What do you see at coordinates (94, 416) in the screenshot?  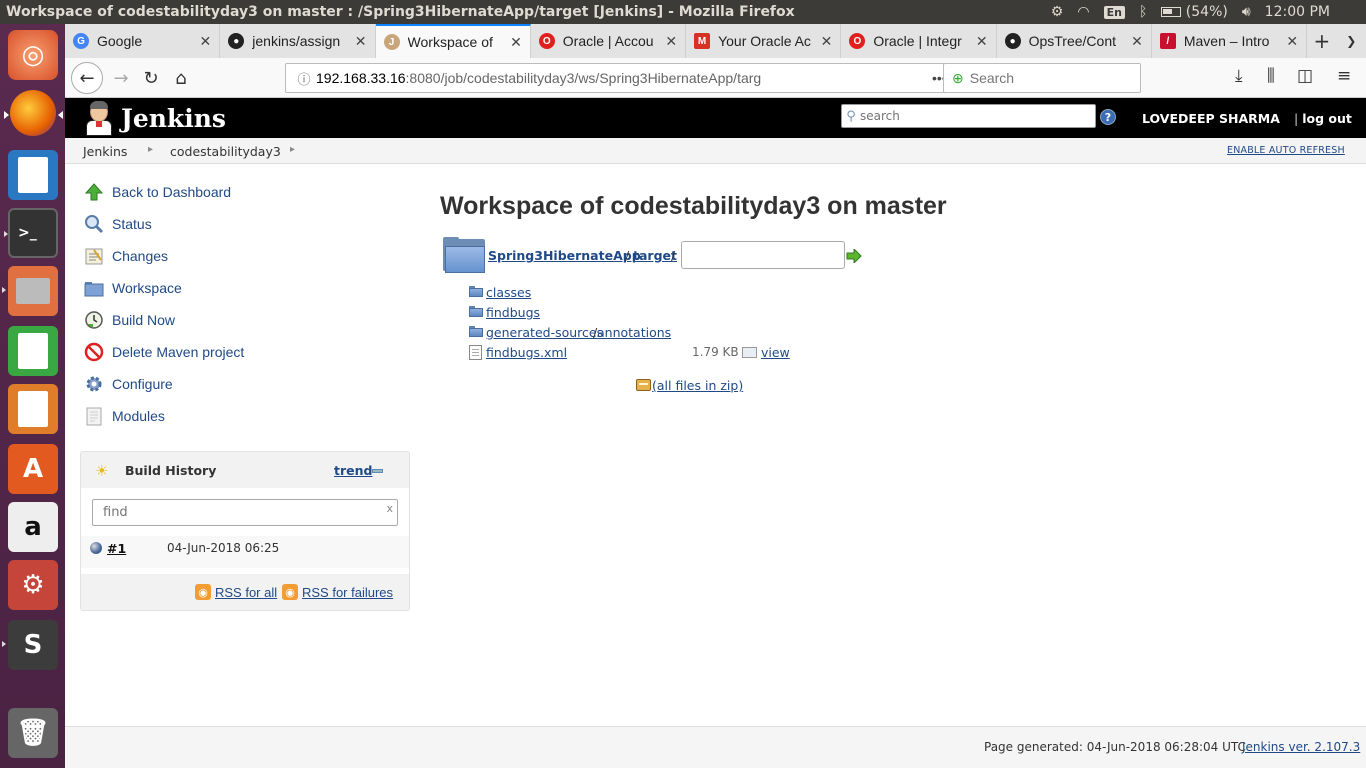 I see `modules-icon` at bounding box center [94, 416].